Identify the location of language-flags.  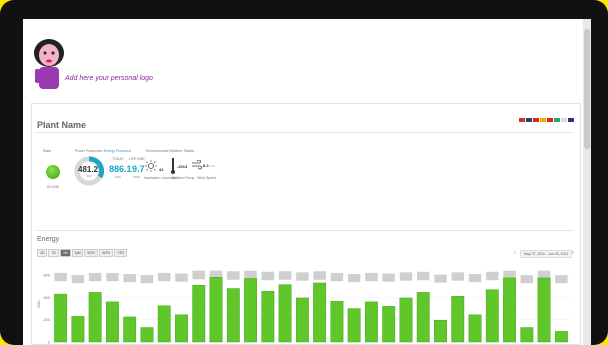
(546, 120).